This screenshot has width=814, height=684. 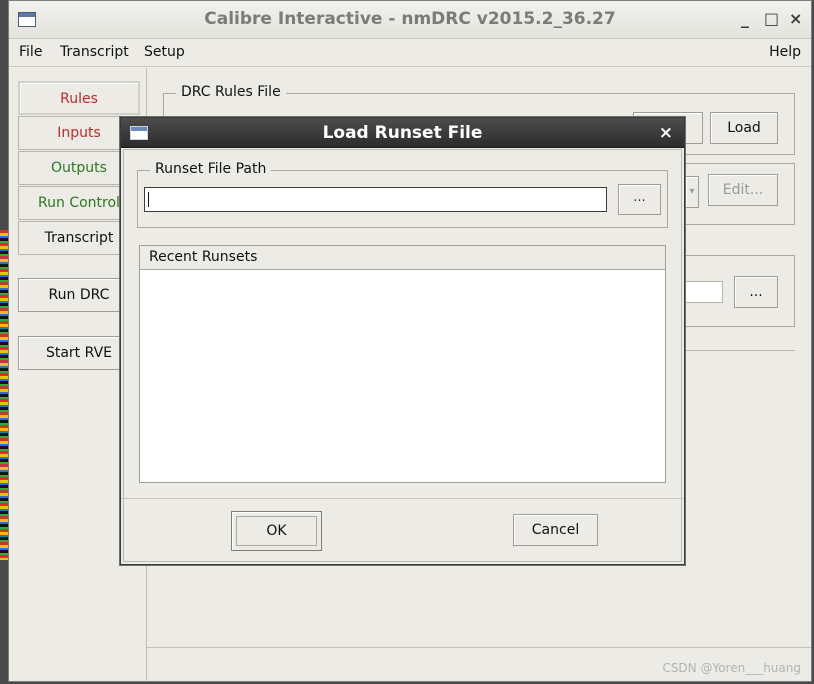 I want to click on ok-button: OK, so click(x=276, y=531).